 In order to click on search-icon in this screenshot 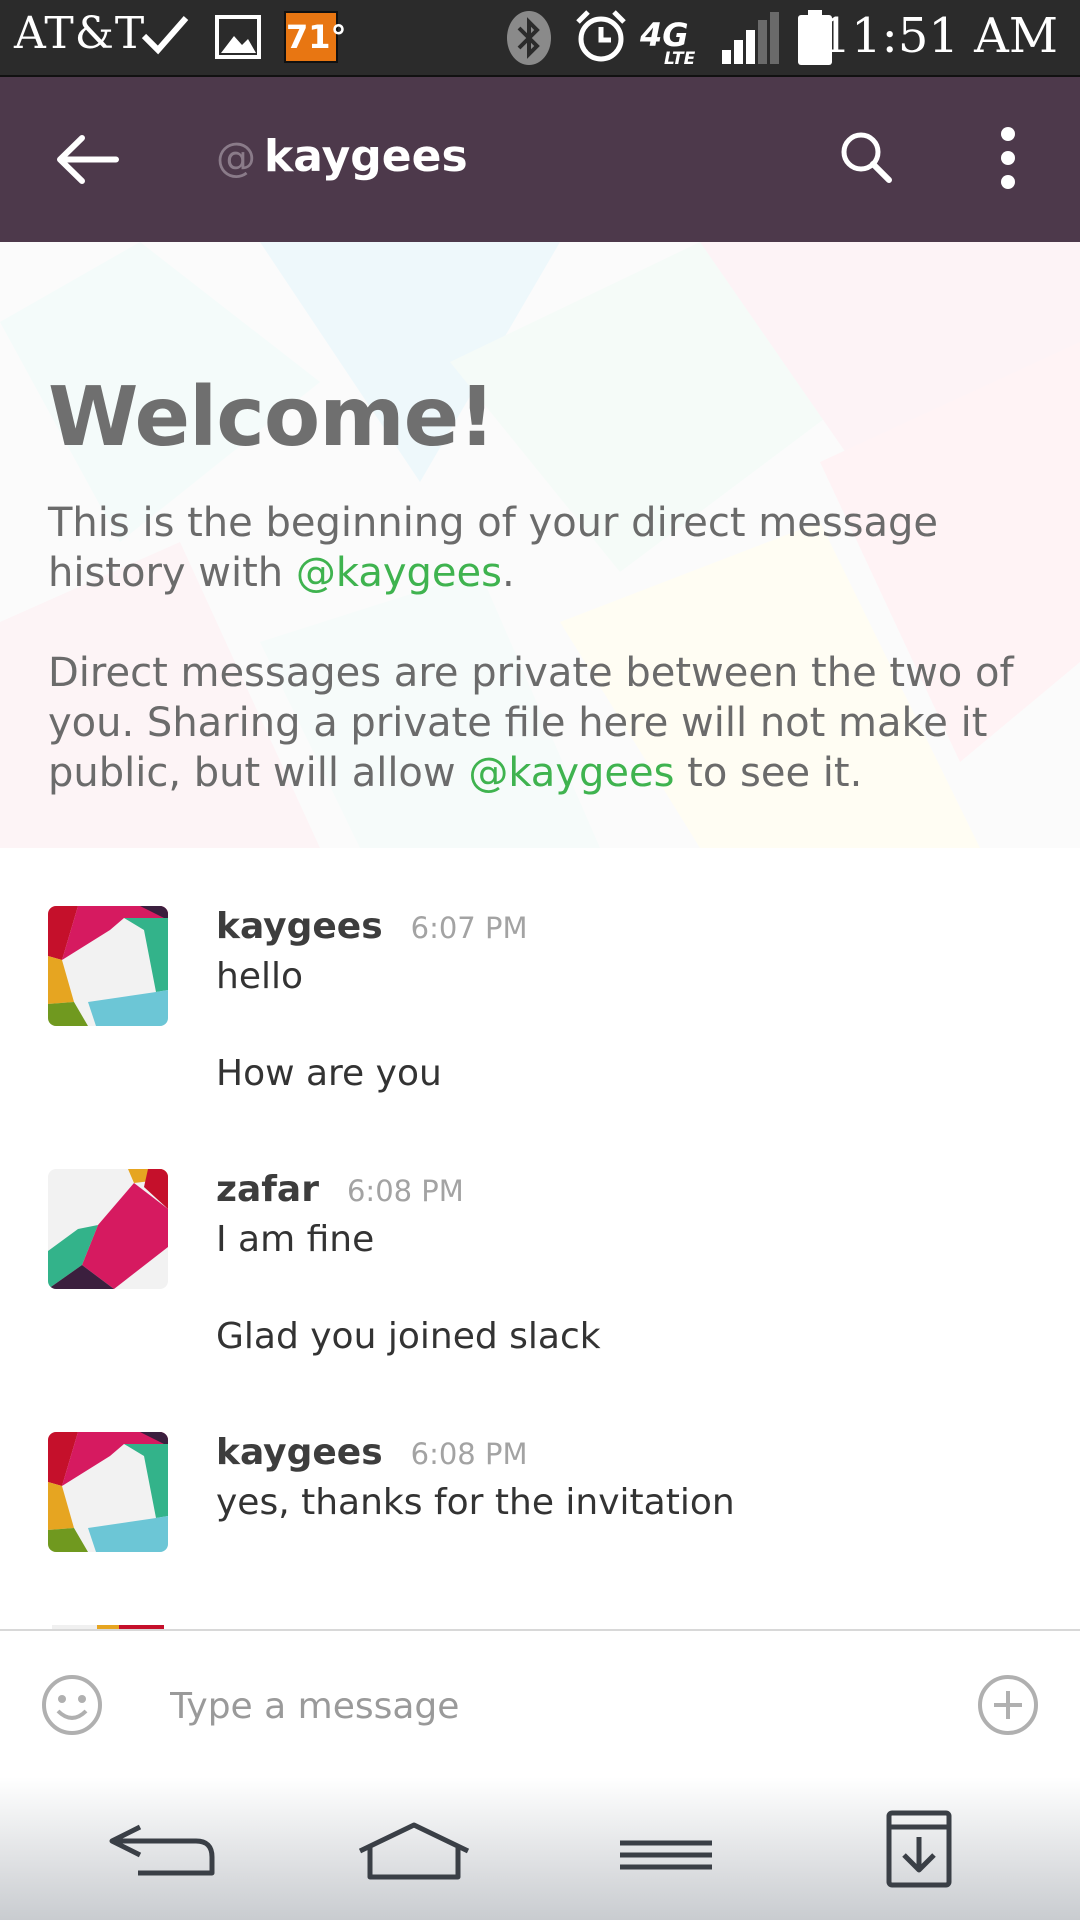, I will do `click(866, 160)`.